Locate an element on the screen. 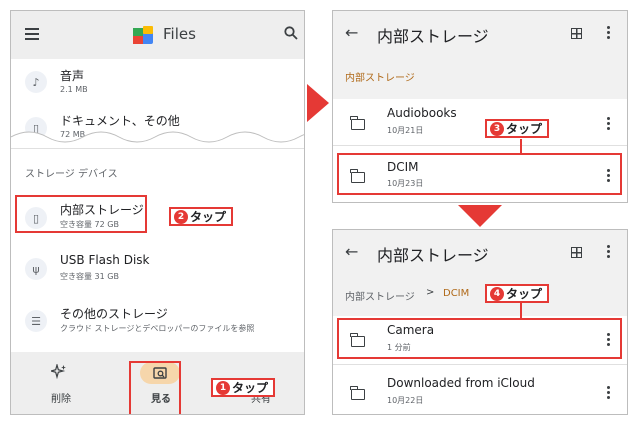 The image size is (638, 423). storage-detail: クラウド ストレージとデベロッパーのファイルを参照 is located at coordinates (157, 328).